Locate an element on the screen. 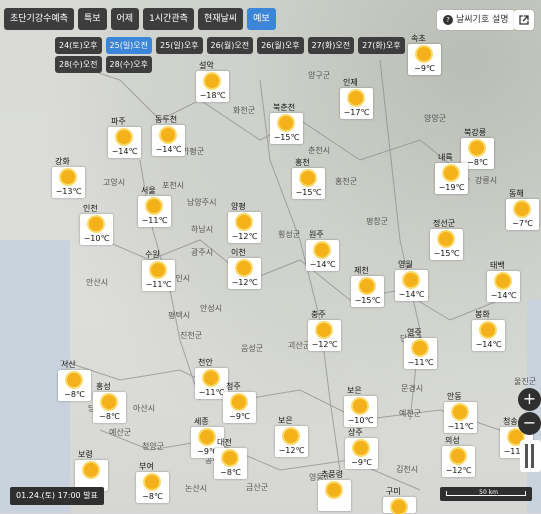 This screenshot has height=514, width=541. forecast-button: 예보 is located at coordinates (261, 19).